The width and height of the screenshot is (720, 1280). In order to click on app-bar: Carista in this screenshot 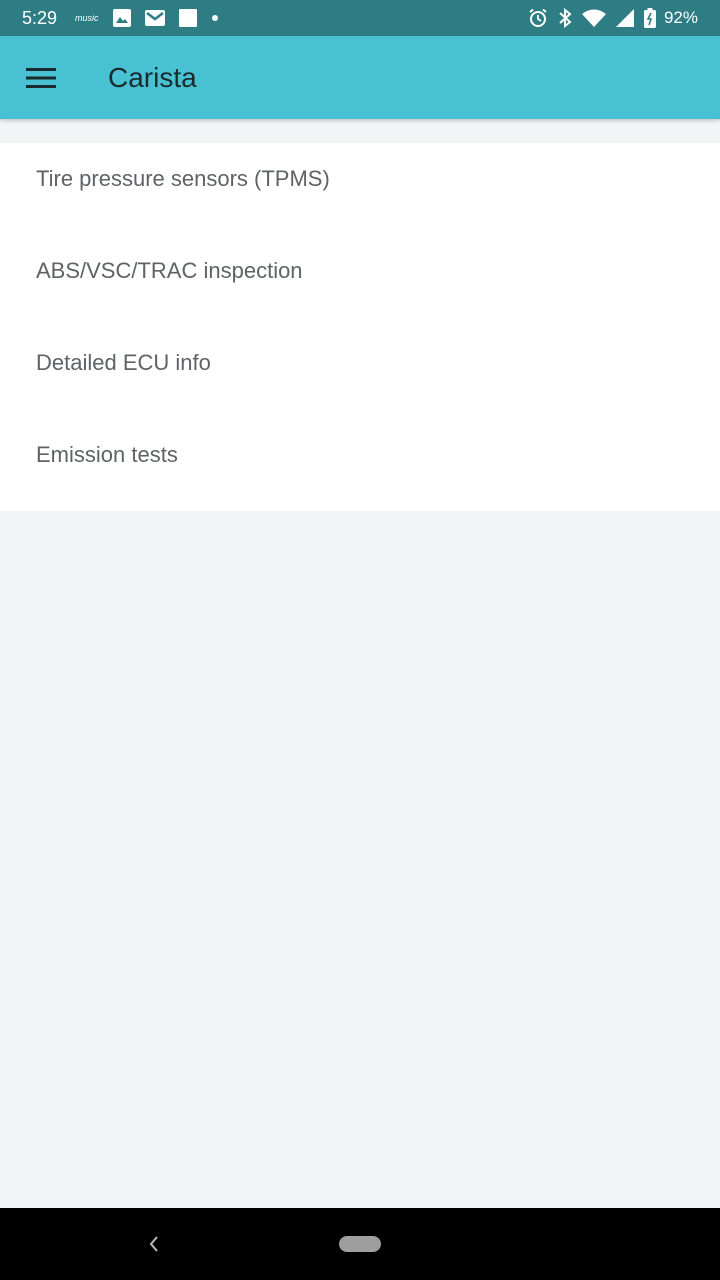, I will do `click(360, 77)`.